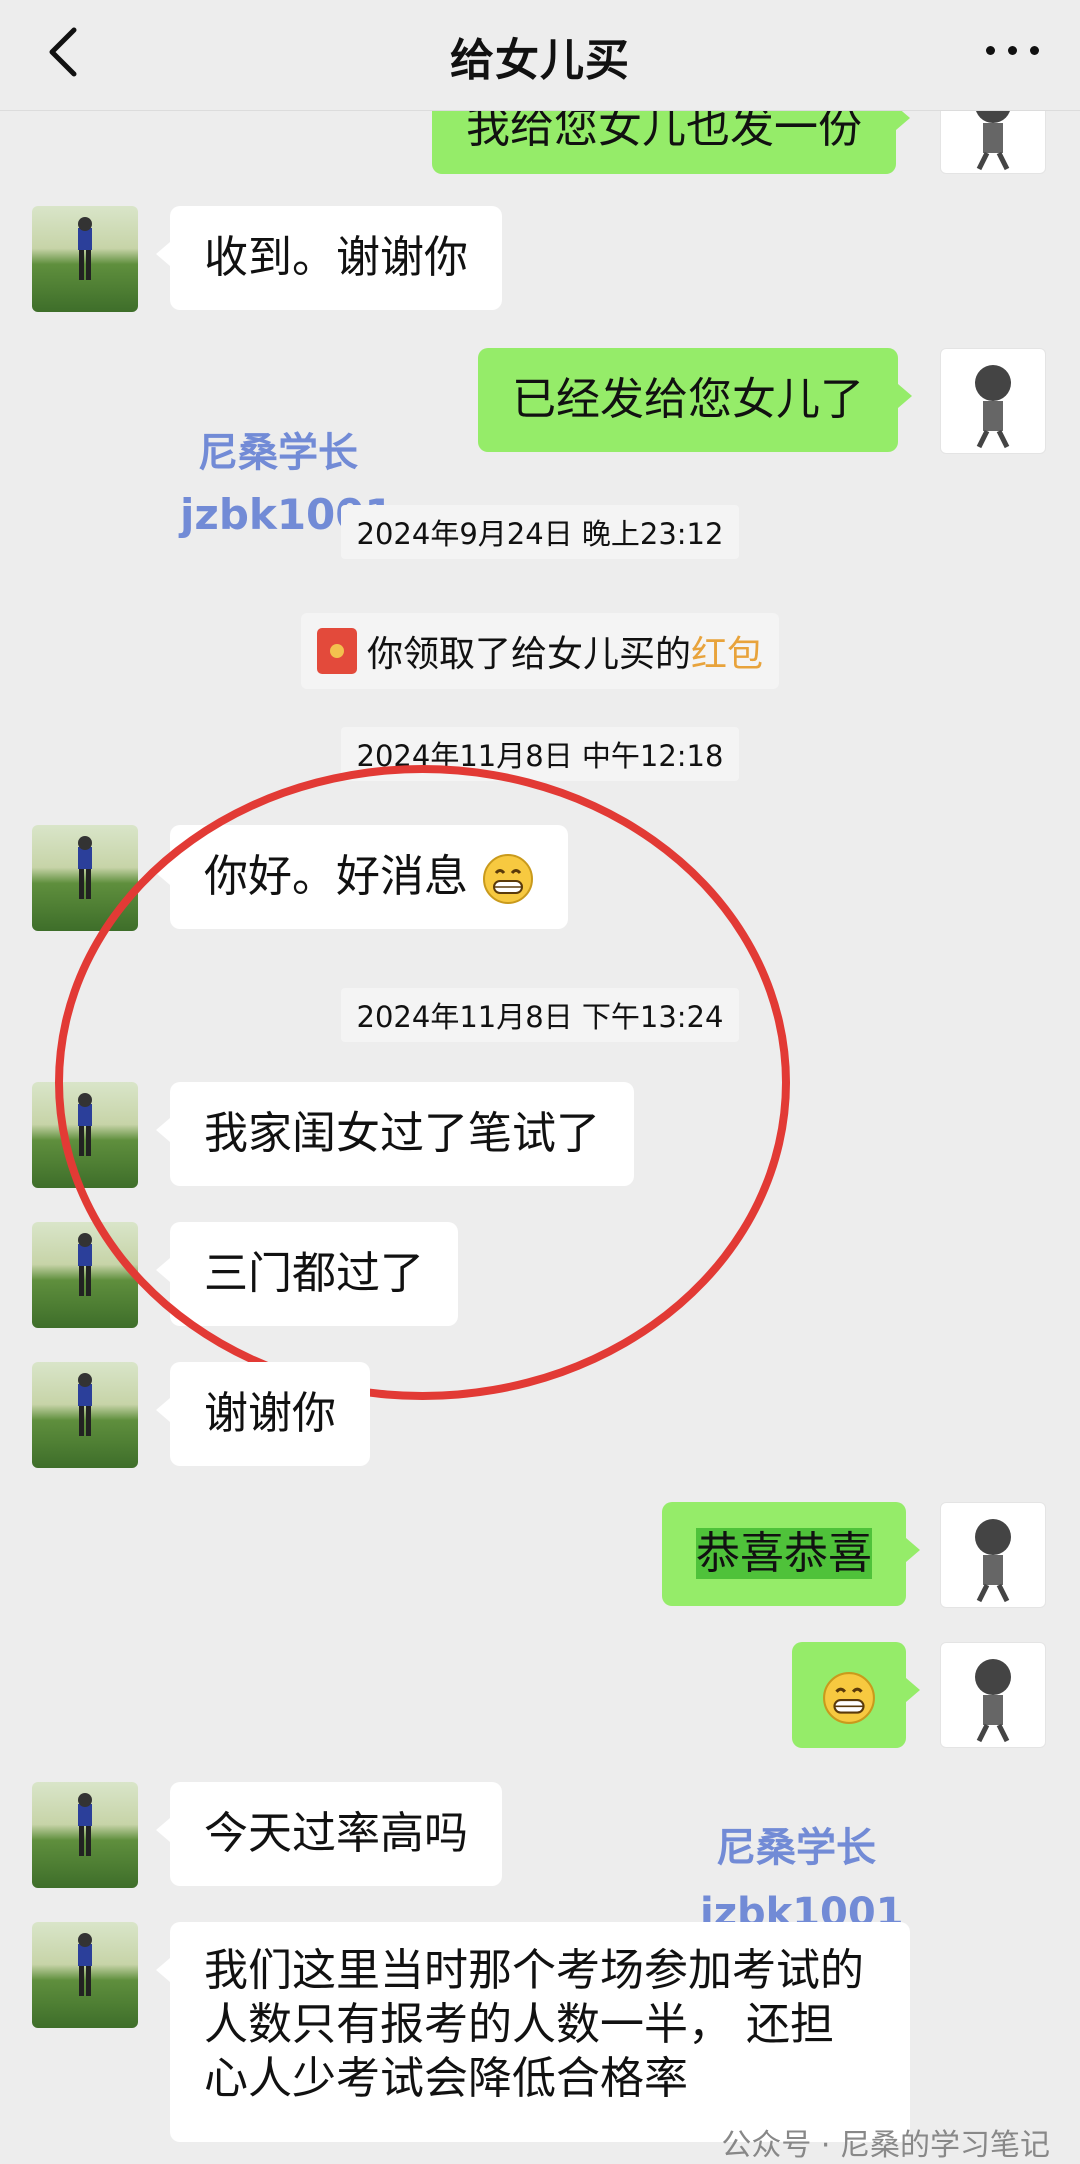 The height and width of the screenshot is (2164, 1080). What do you see at coordinates (329, 1834) in the screenshot?
I see `message-incoming: 今天过率高吗` at bounding box center [329, 1834].